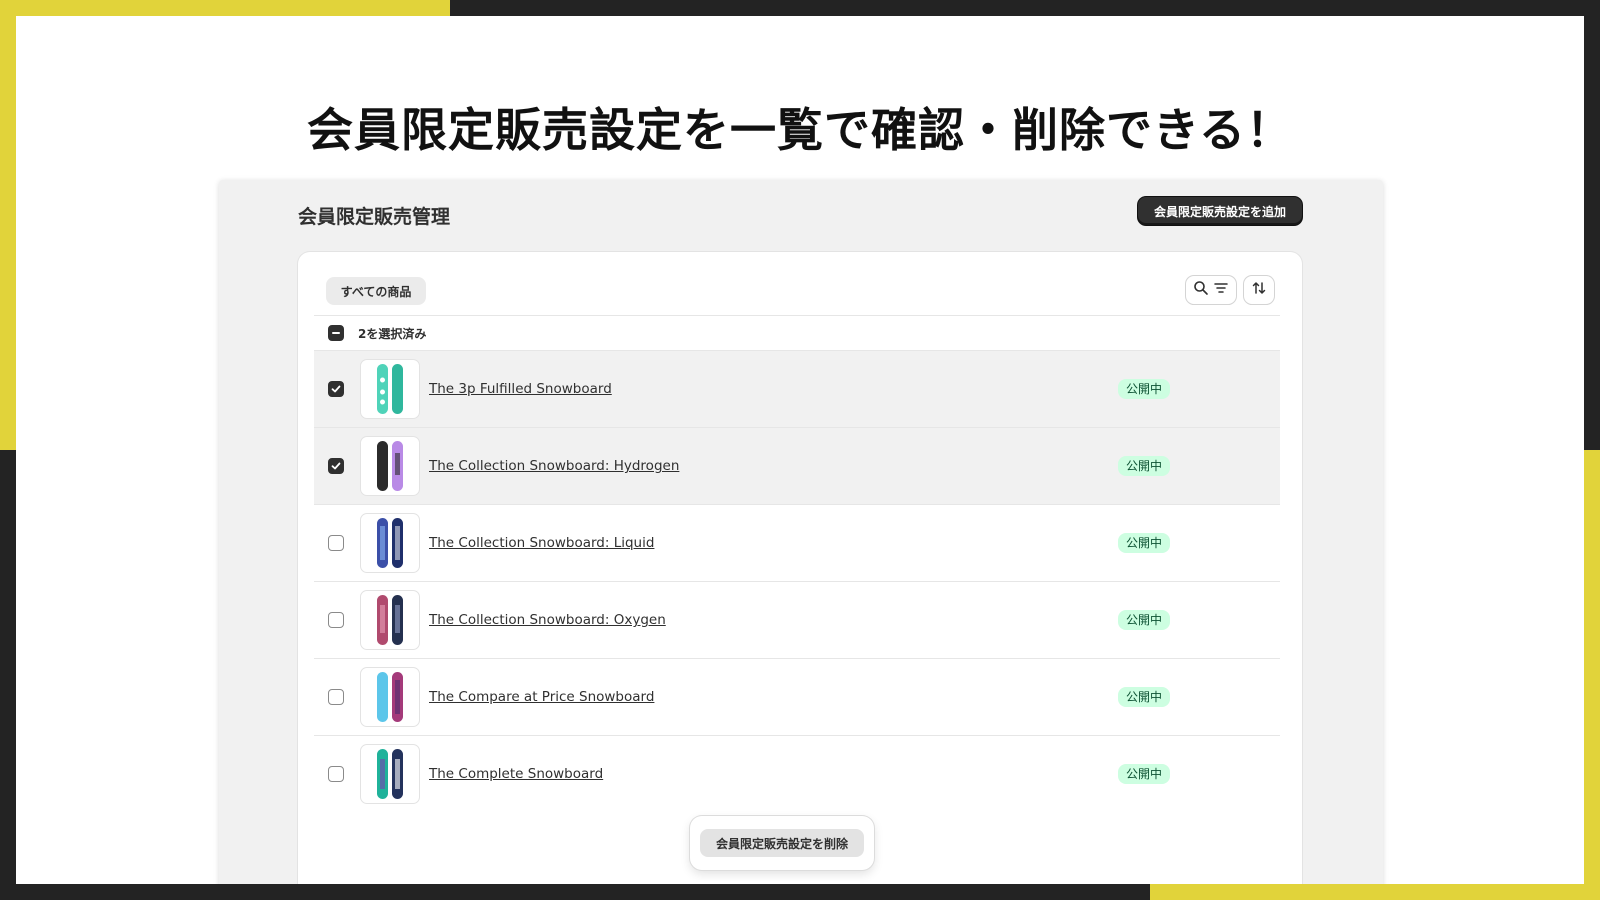  I want to click on indeterminate-icon, so click(336, 333).